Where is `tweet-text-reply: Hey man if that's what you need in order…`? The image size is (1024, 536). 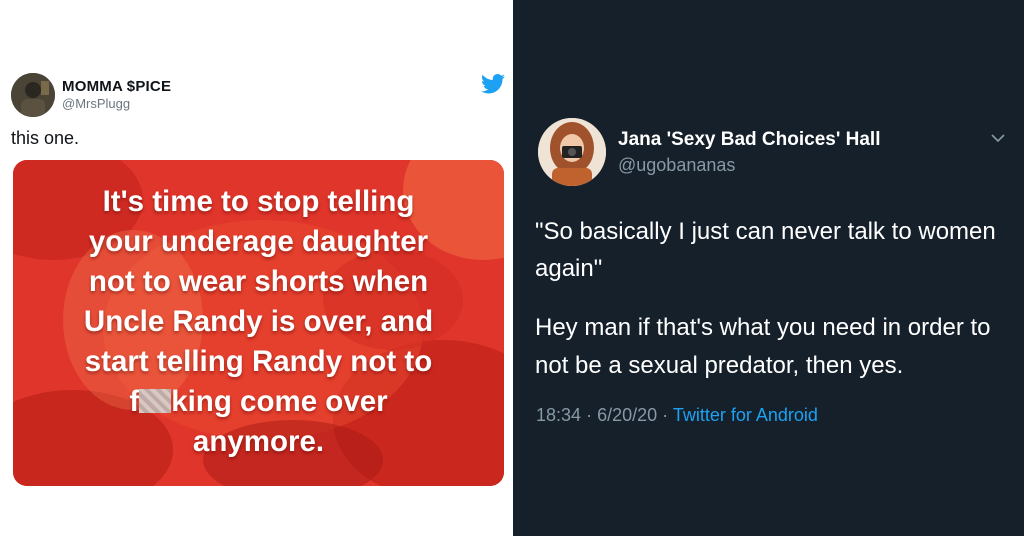 tweet-text-reply: Hey man if that's what you need in order… is located at coordinates (763, 346).